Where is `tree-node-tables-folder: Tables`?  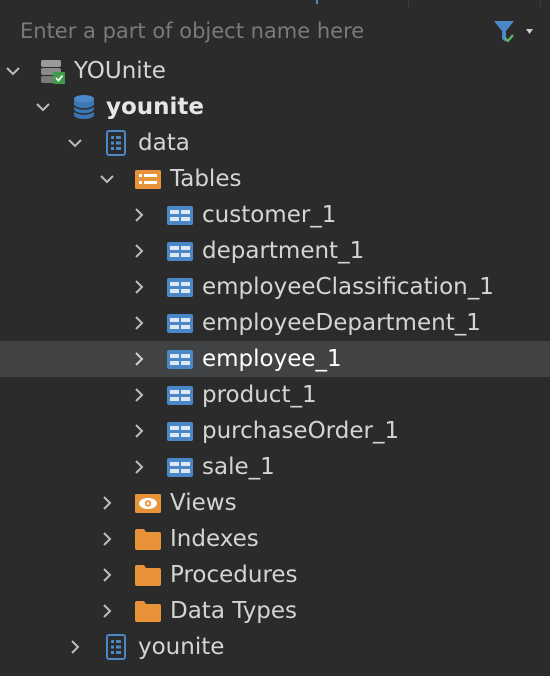 tree-node-tables-folder: Tables is located at coordinates (275, 179).